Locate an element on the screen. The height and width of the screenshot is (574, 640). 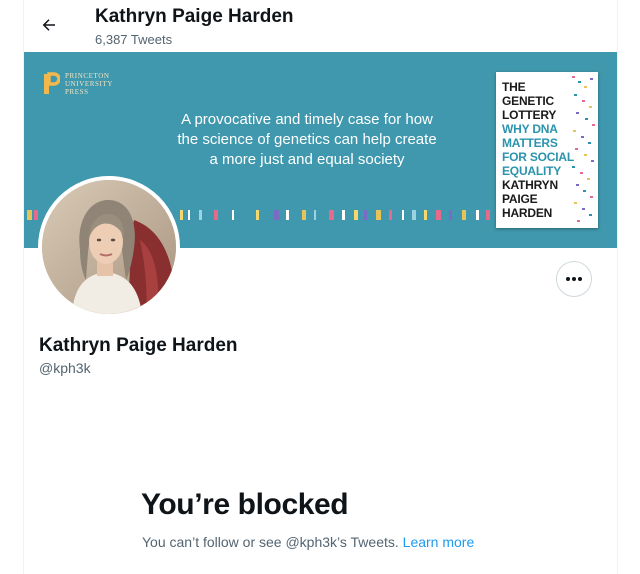
more-options-button is located at coordinates (574, 279).